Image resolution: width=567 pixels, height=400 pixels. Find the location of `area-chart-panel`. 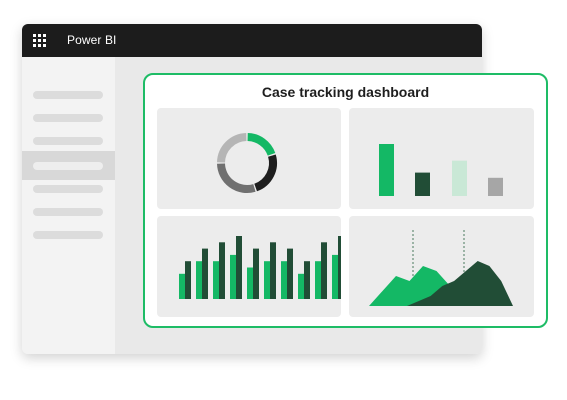

area-chart-panel is located at coordinates (441, 266).